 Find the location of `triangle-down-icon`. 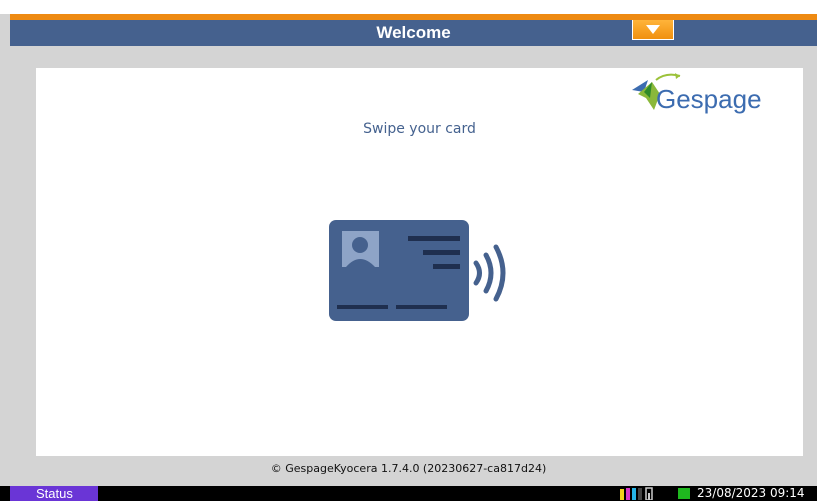

triangle-down-icon is located at coordinates (653, 29).